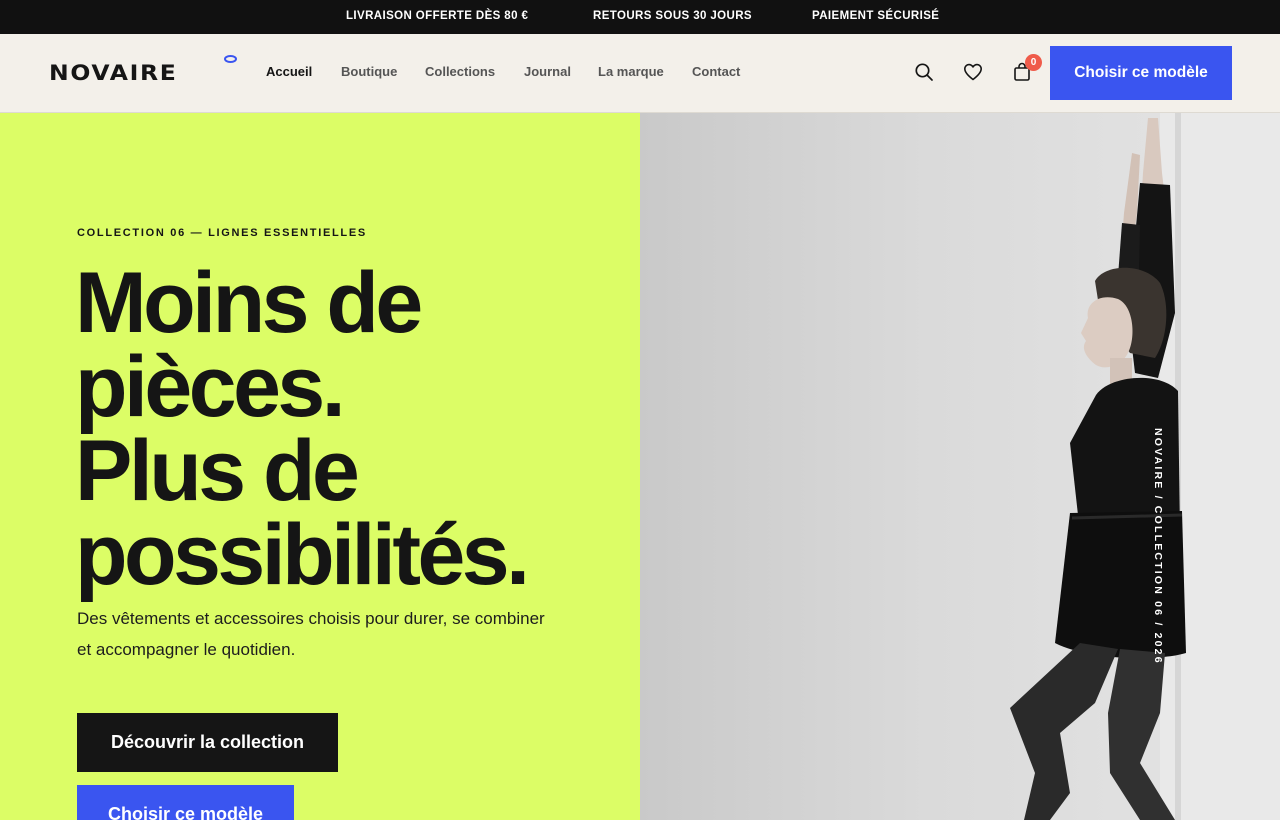 The height and width of the screenshot is (820, 1280). I want to click on nav-shop: Boutique, so click(369, 71).